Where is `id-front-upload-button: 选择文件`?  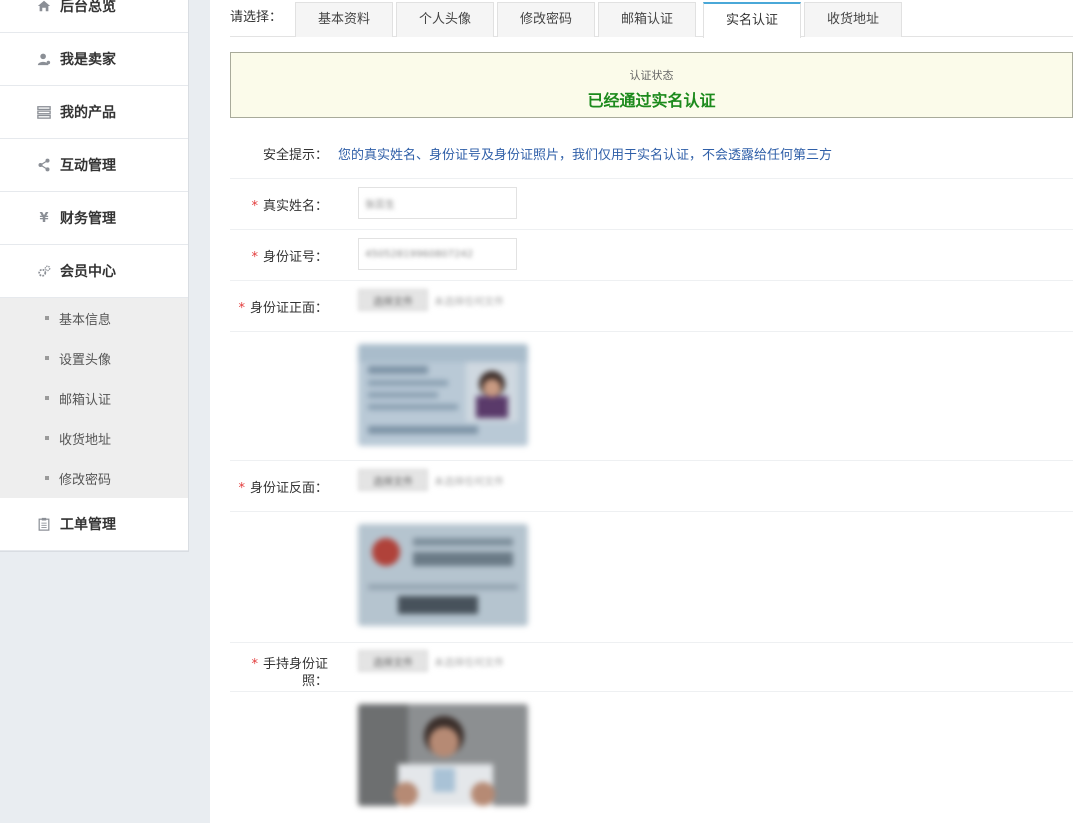
id-front-upload-button: 选择文件 is located at coordinates (393, 300).